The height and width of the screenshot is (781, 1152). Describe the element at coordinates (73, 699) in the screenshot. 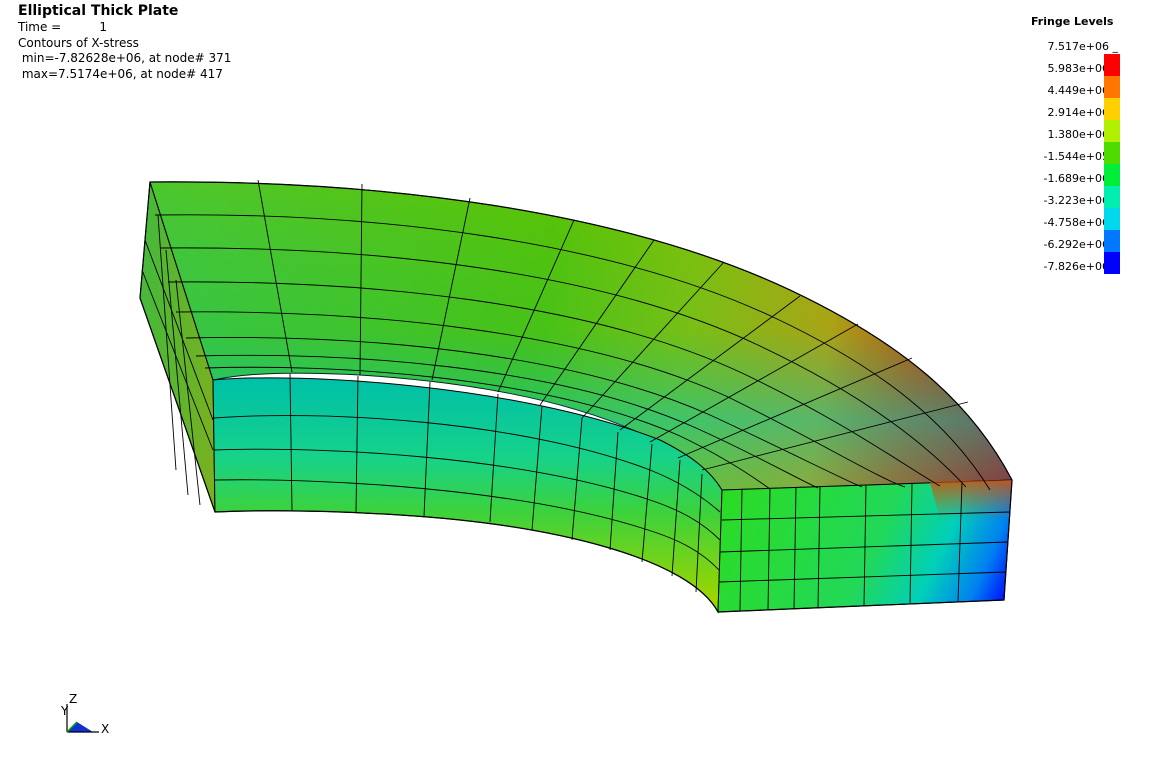

I see `axis-label-z: Z` at that location.